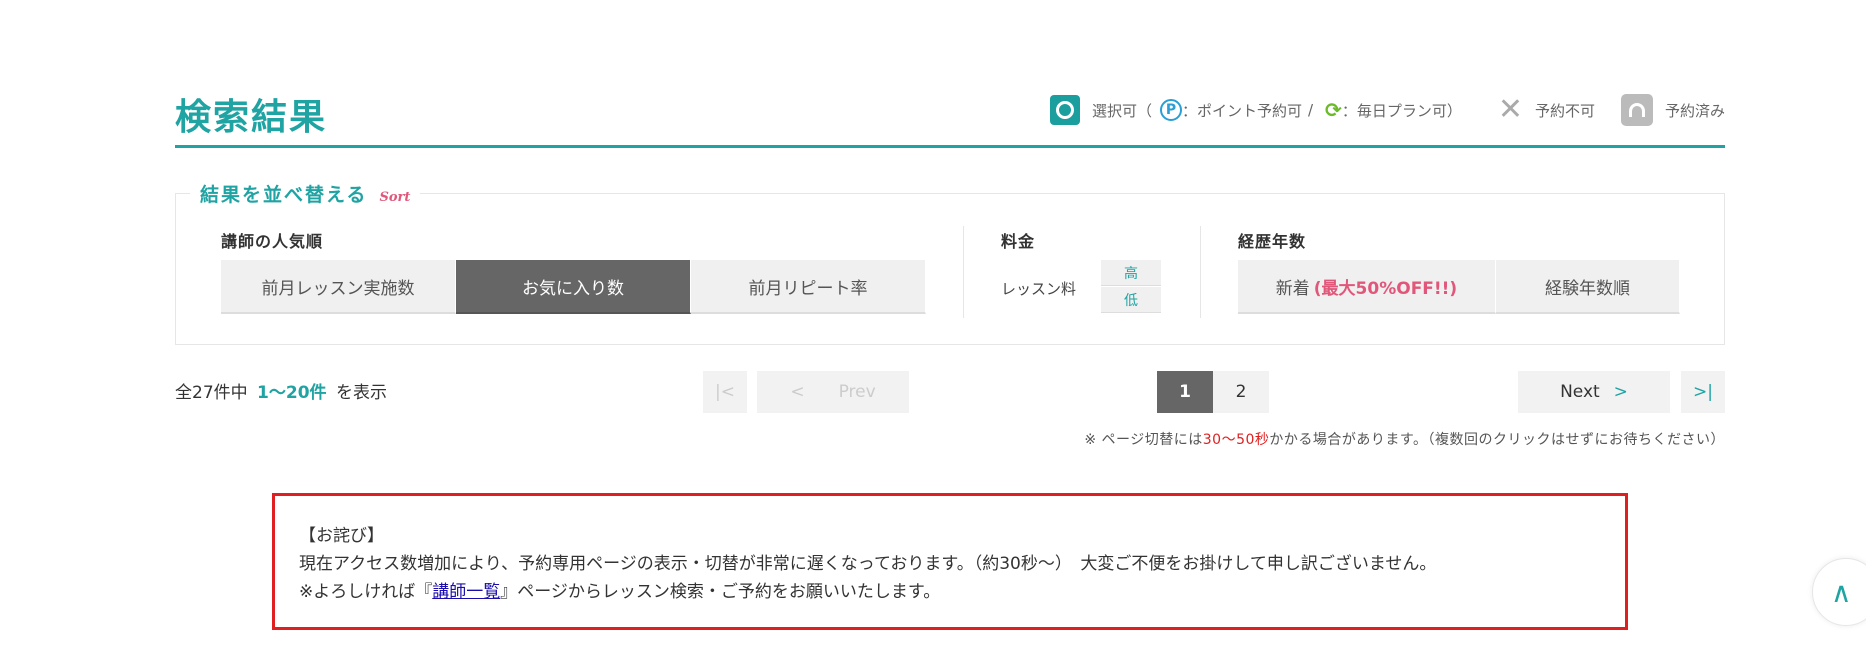 The width and height of the screenshot is (1866, 648). I want to click on sort-title-en: Sort, so click(395, 197).